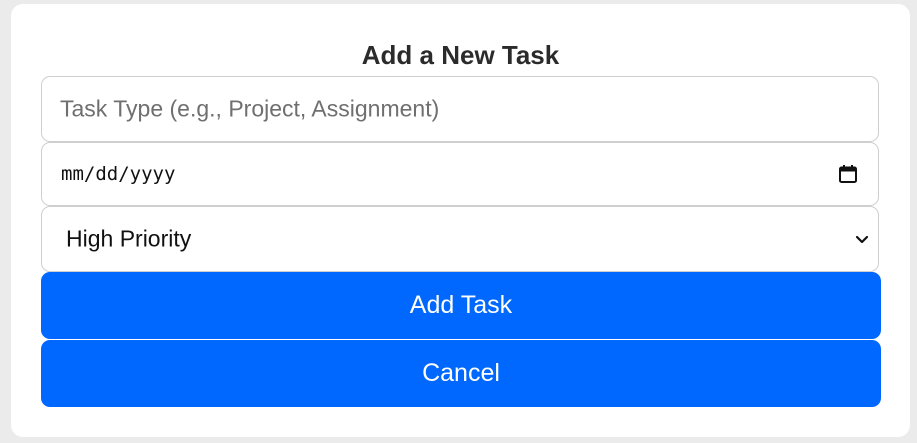 Image resolution: width=917 pixels, height=443 pixels. Describe the element at coordinates (250, 108) in the screenshot. I see `task-type-placeholder: Task Type (e.g., Project, Assignment)` at that location.